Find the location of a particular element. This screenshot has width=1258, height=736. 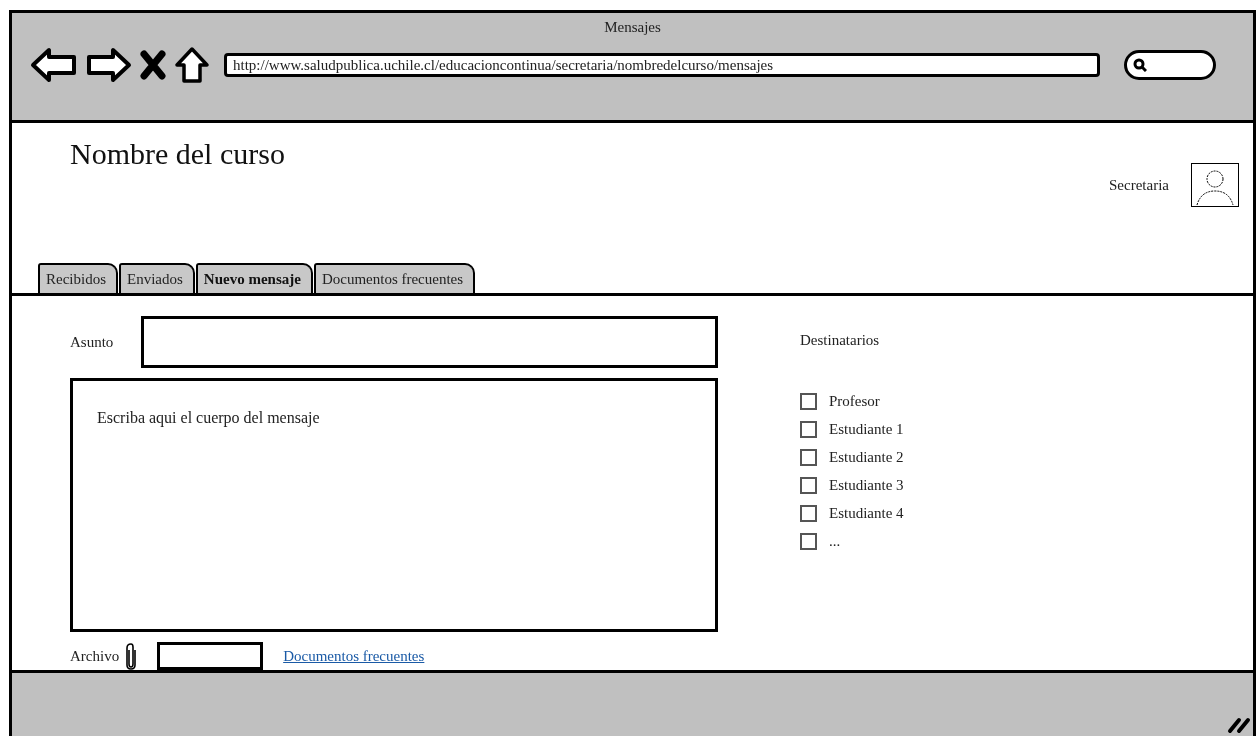

attachment-label: Archivo is located at coordinates (95, 656).